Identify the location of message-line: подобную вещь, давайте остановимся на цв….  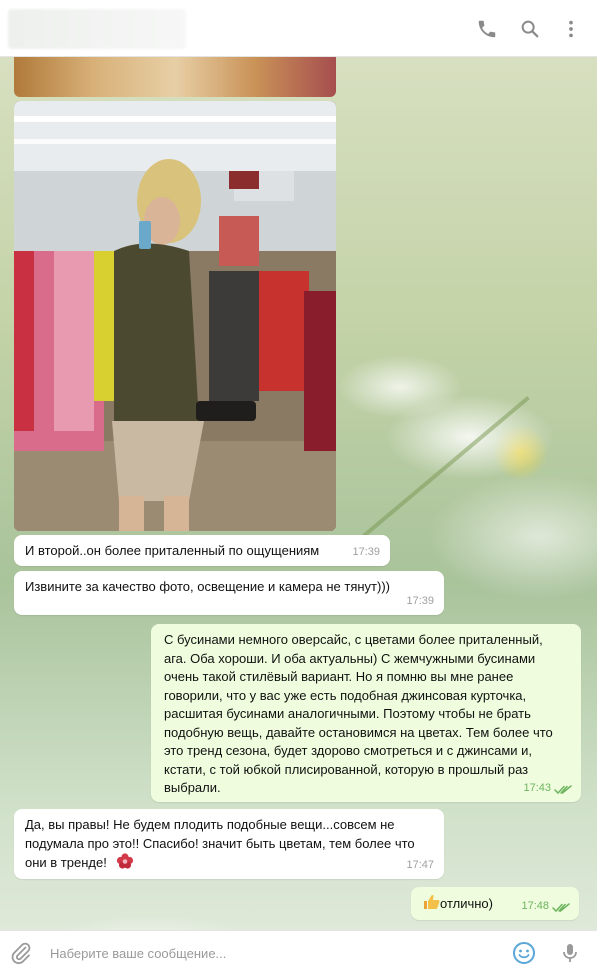
(358, 732).